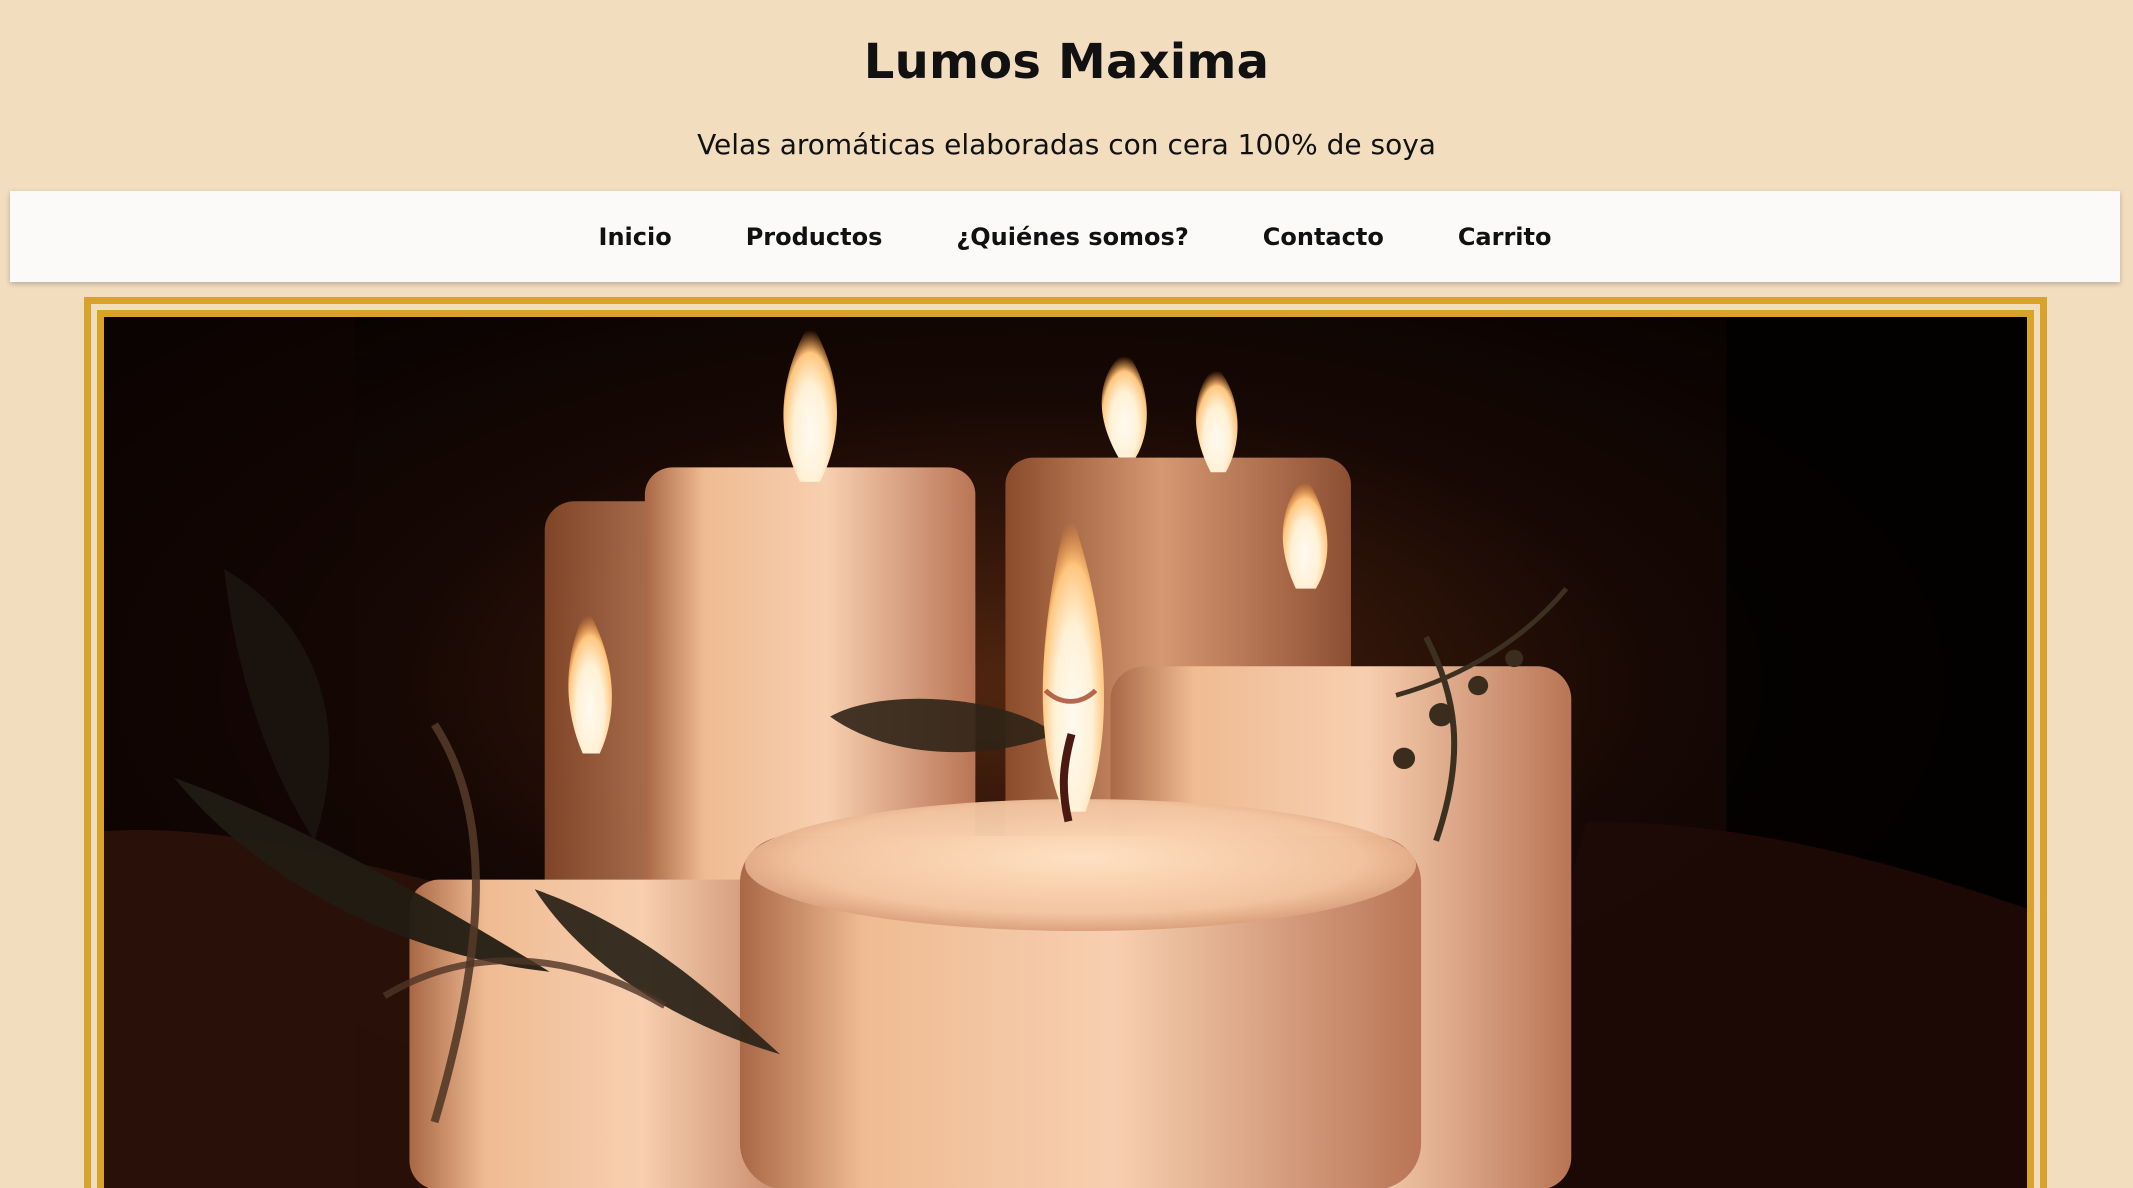  I want to click on nav-item-quienes-somos: ¿Quiénes somos?, so click(1072, 237).